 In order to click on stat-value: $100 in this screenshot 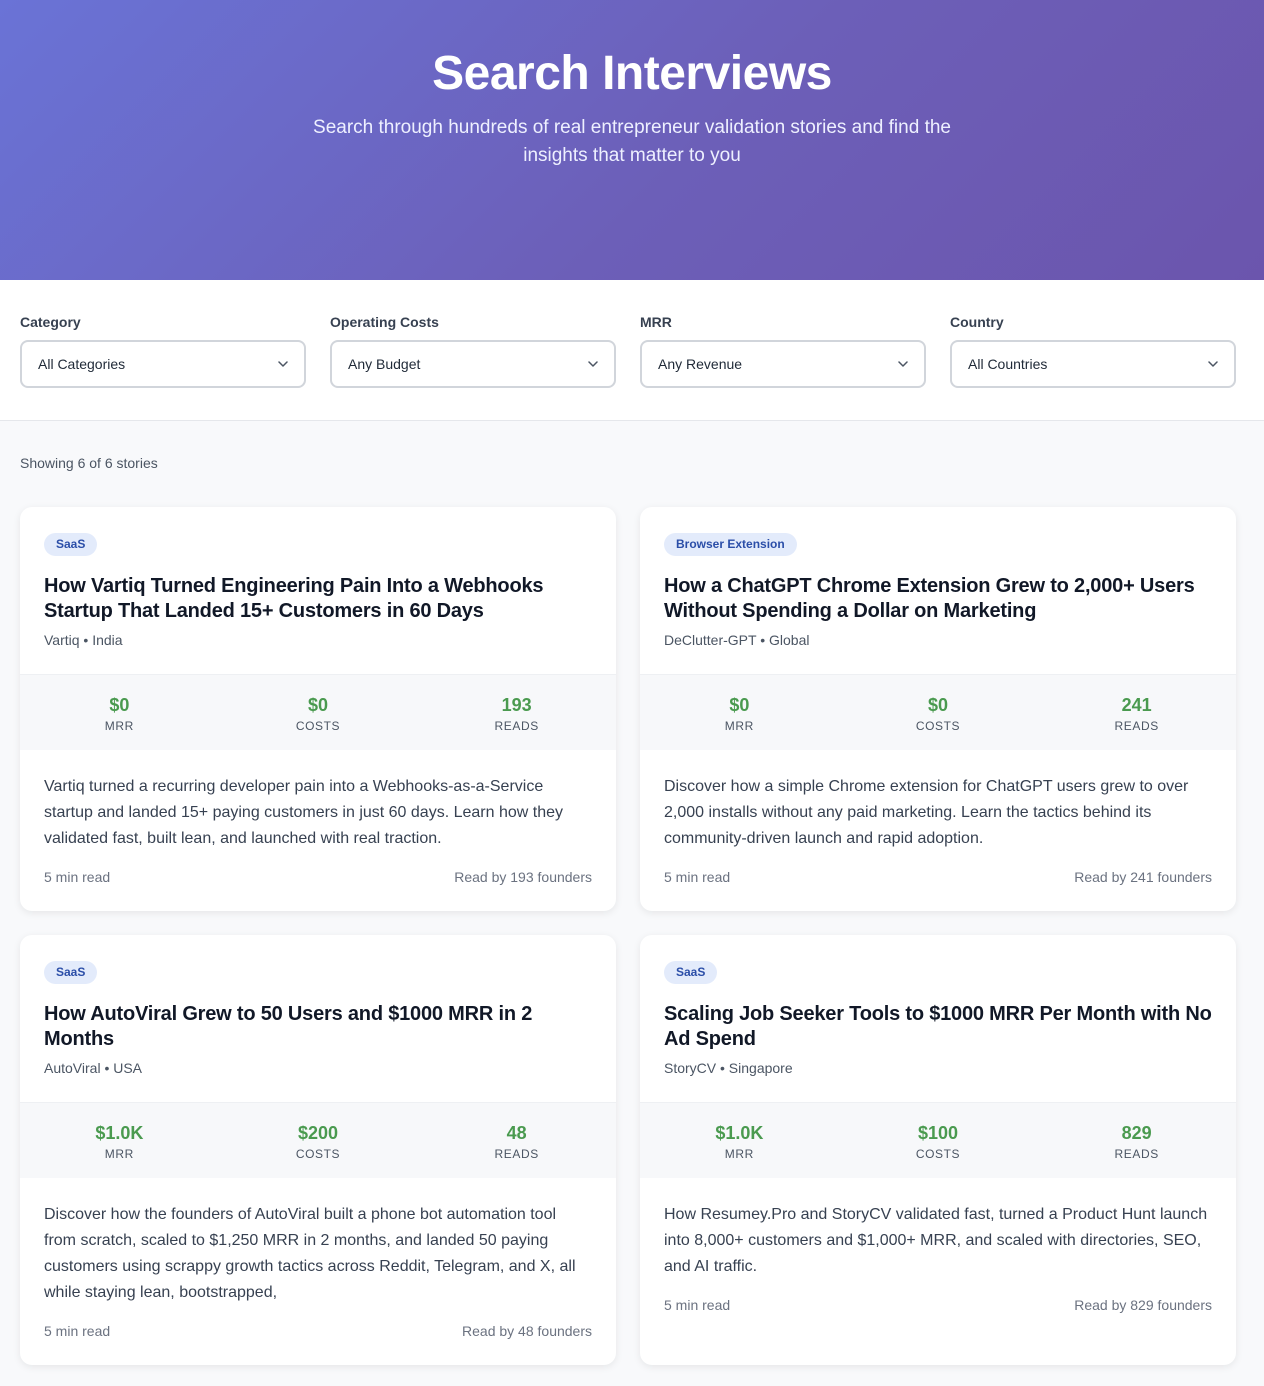, I will do `click(938, 1133)`.